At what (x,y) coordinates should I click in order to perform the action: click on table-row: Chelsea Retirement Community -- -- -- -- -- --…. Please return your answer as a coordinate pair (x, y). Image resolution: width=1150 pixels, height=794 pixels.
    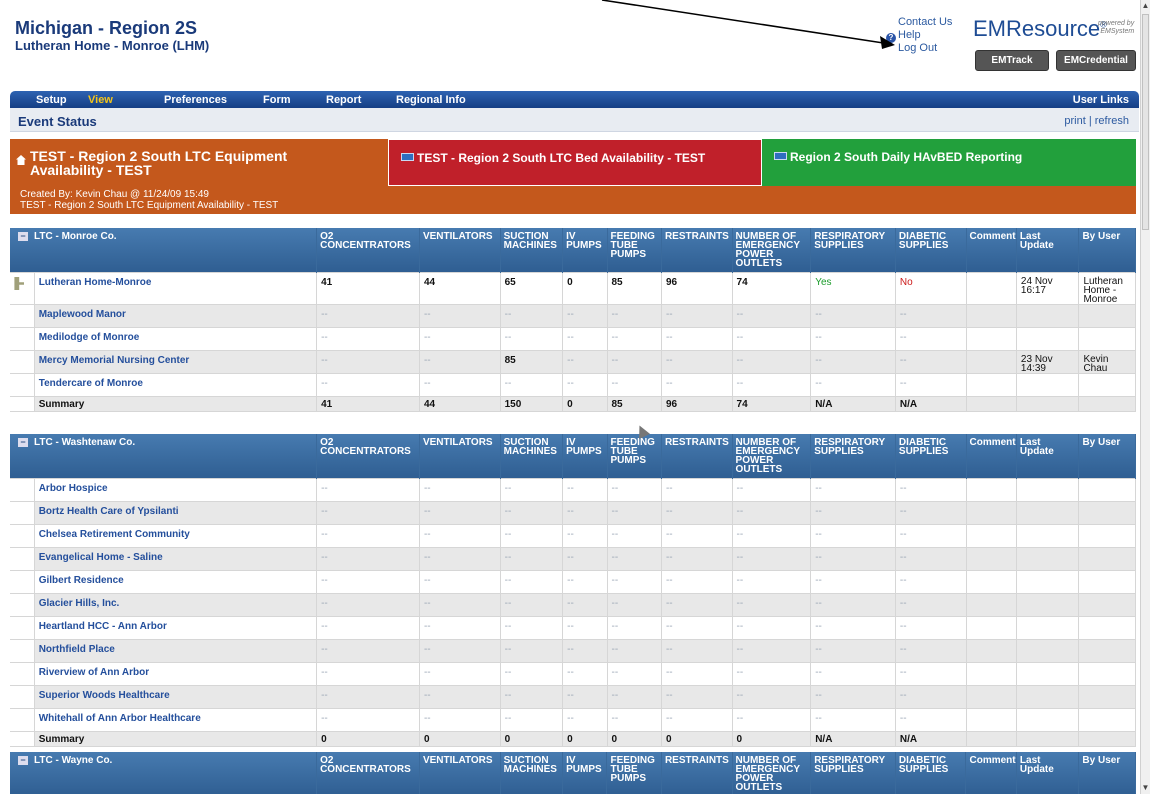
    Looking at the image, I should click on (573, 536).